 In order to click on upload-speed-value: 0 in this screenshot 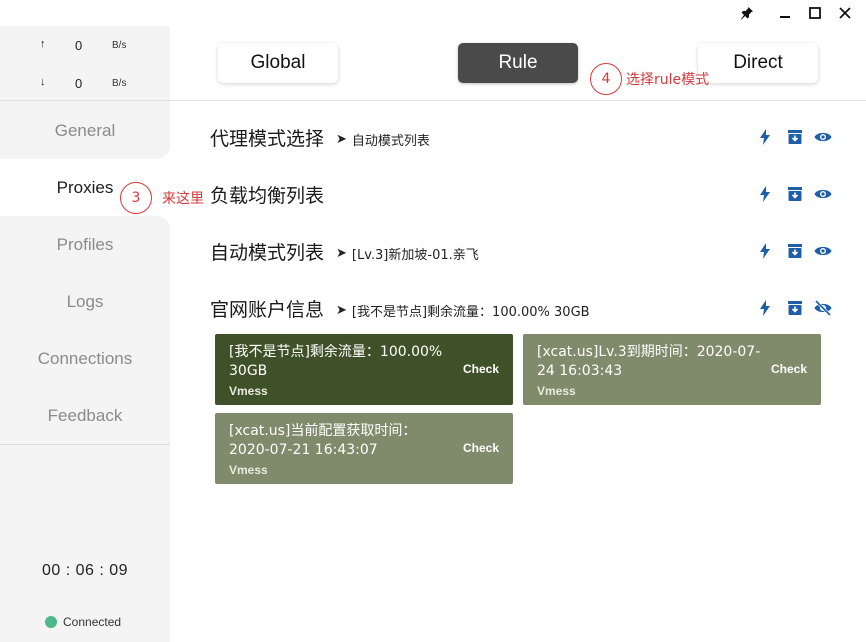, I will do `click(79, 45)`.